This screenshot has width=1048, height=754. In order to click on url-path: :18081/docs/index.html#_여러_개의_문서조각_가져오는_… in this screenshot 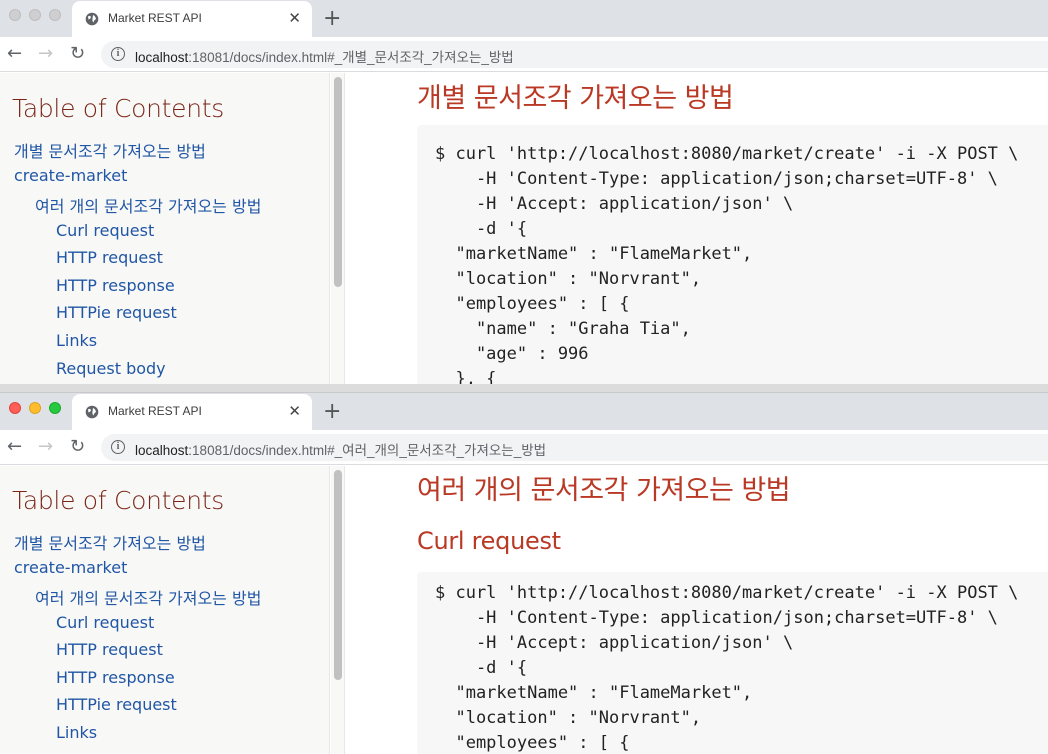, I will do `click(367, 450)`.